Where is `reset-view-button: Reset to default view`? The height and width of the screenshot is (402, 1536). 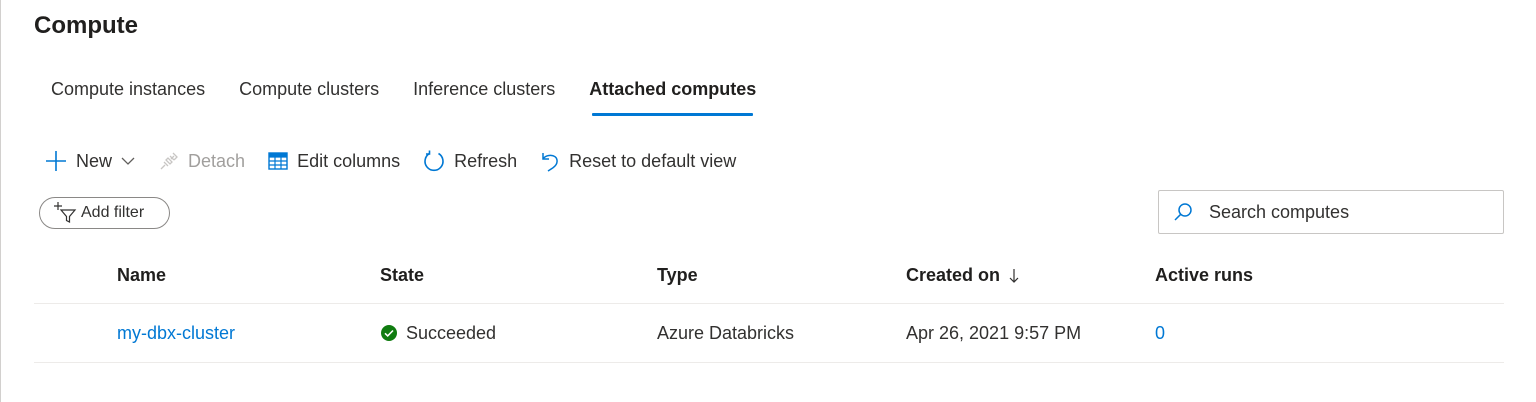 reset-view-button: Reset to default view is located at coordinates (637, 161).